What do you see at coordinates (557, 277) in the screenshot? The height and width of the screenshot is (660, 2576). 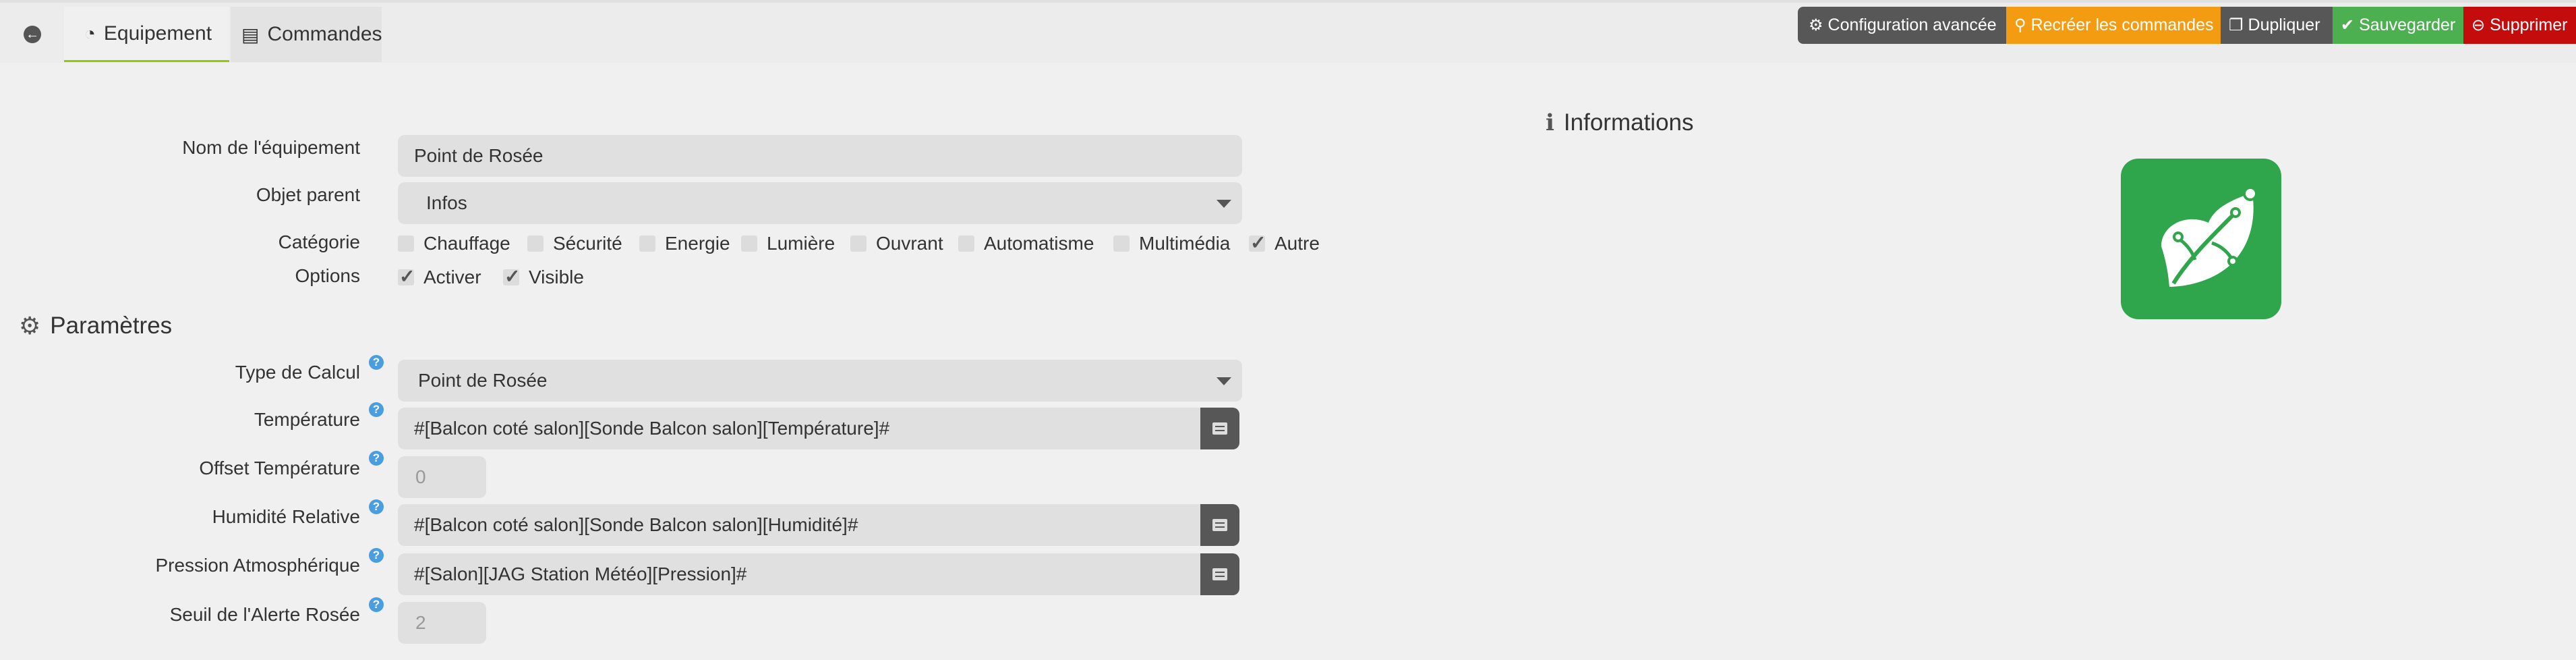 I see `option-label-text: Visible` at bounding box center [557, 277].